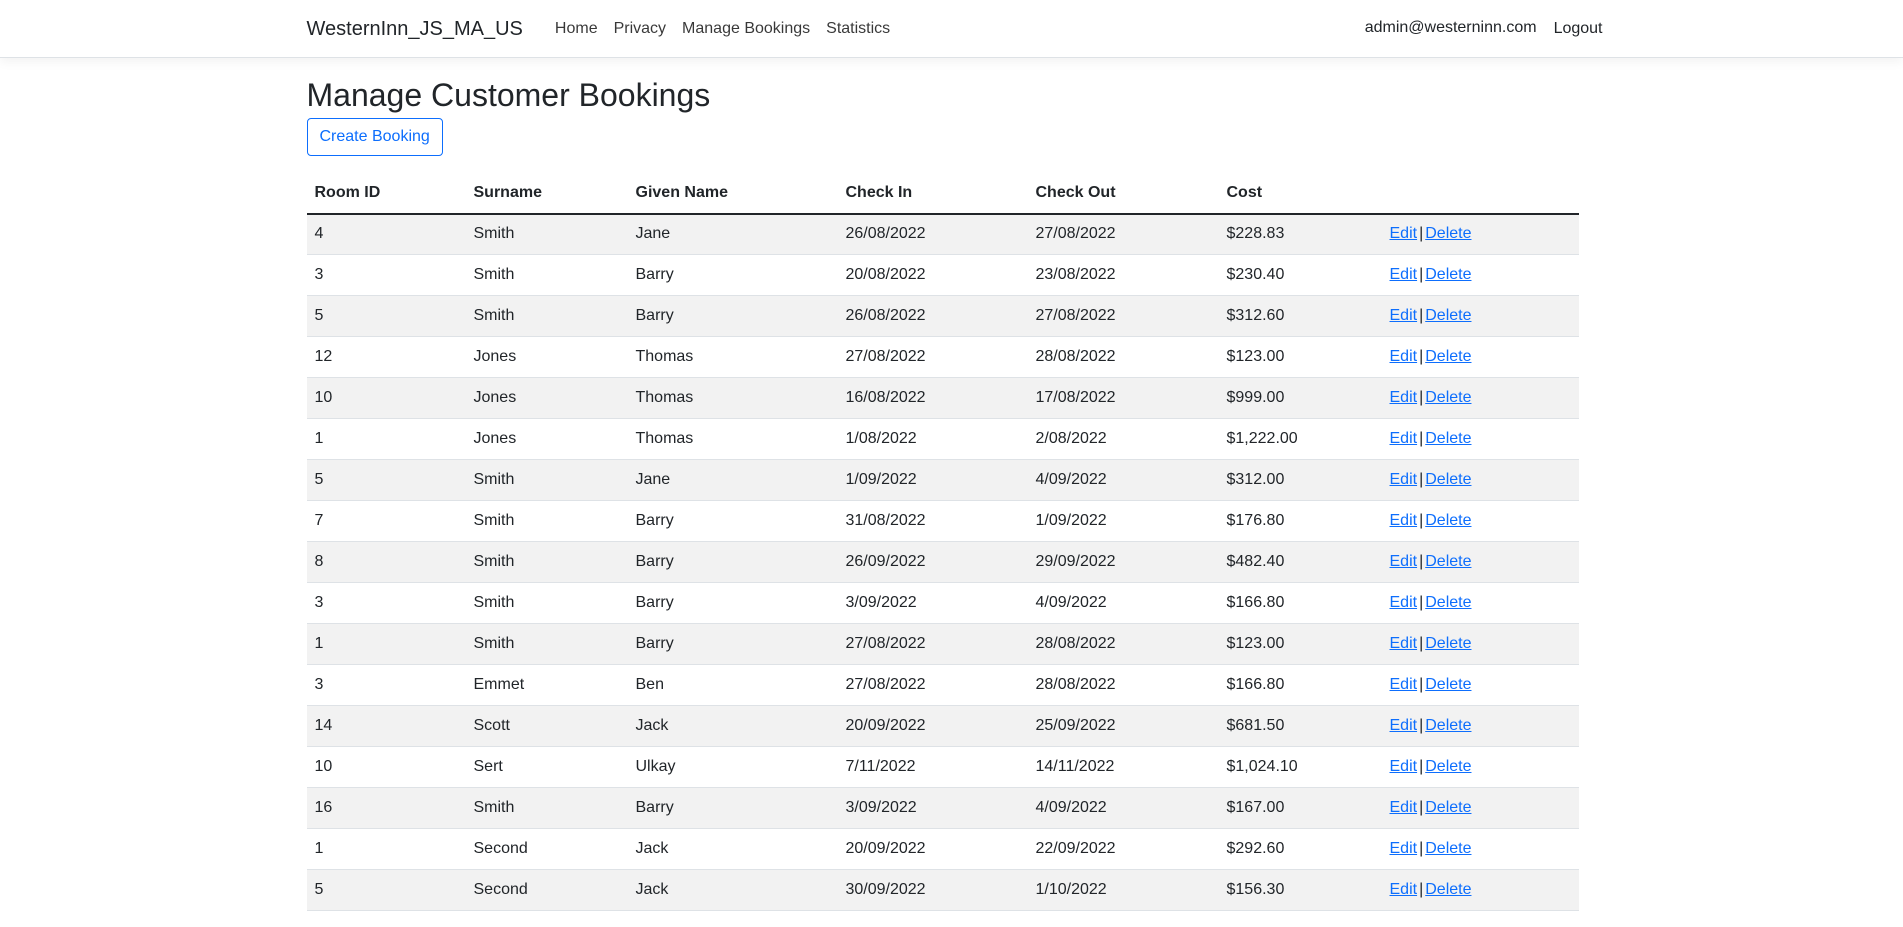  What do you see at coordinates (1574, 29) in the screenshot?
I see `logout-link: Logout` at bounding box center [1574, 29].